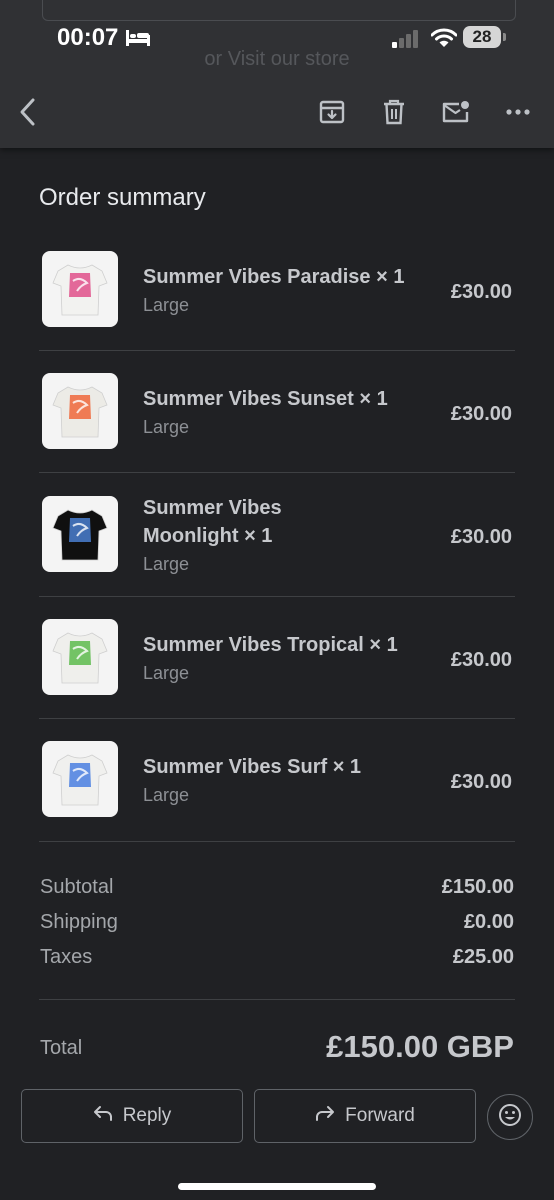 The image size is (554, 1200). What do you see at coordinates (77, 887) in the screenshot?
I see `subtotal-label: Subtotal` at bounding box center [77, 887].